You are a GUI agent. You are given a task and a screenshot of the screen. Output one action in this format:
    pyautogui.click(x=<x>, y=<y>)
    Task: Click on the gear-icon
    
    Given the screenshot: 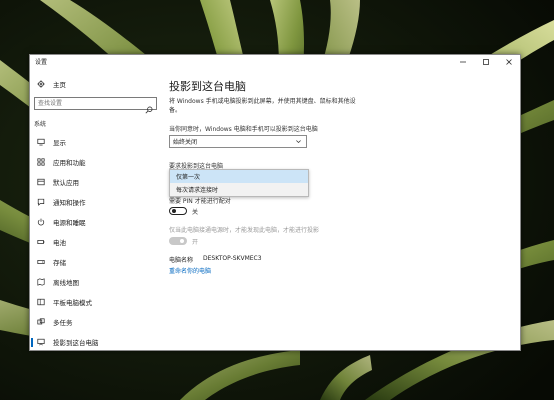 What is the action you would take?
    pyautogui.click(x=41, y=84)
    